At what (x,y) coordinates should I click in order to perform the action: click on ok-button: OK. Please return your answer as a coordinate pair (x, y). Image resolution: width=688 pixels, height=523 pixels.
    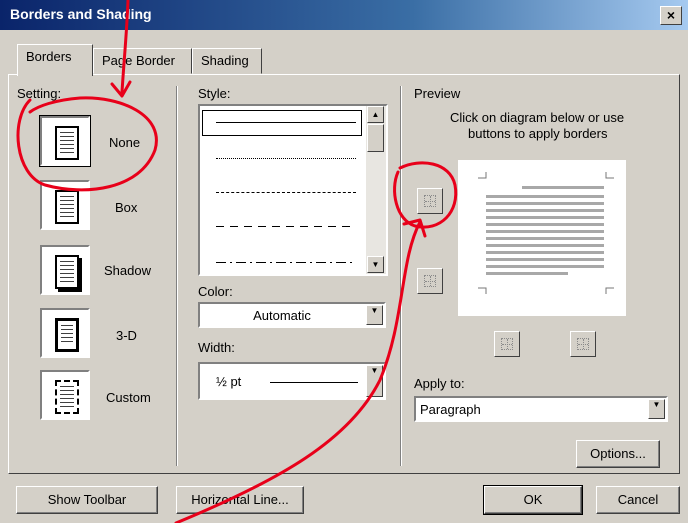
    Looking at the image, I should click on (533, 500).